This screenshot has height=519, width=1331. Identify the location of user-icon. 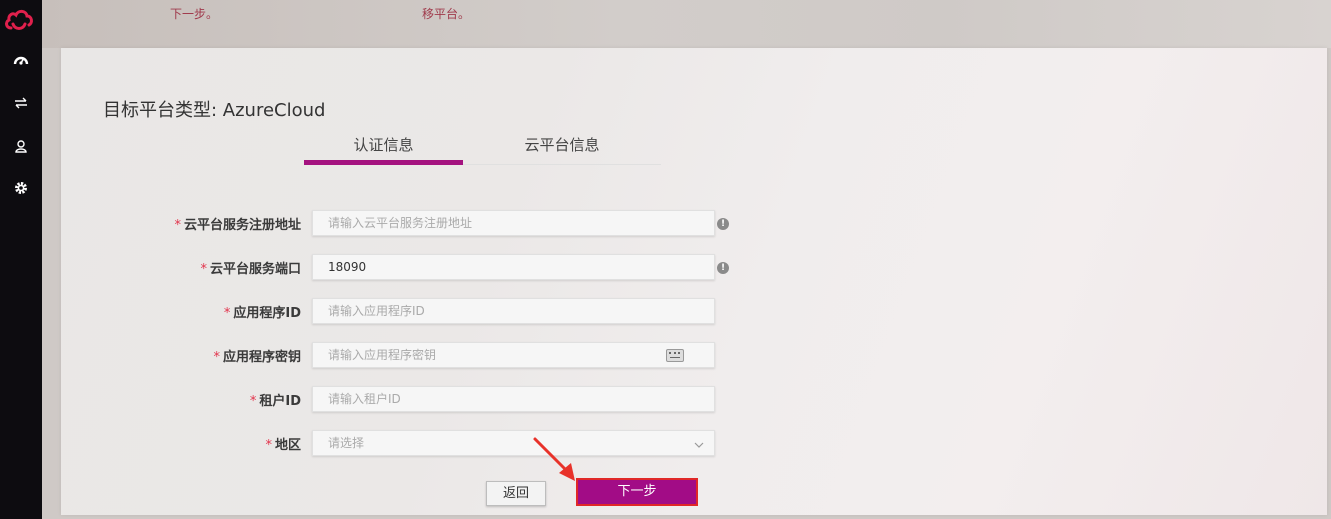
(21, 146).